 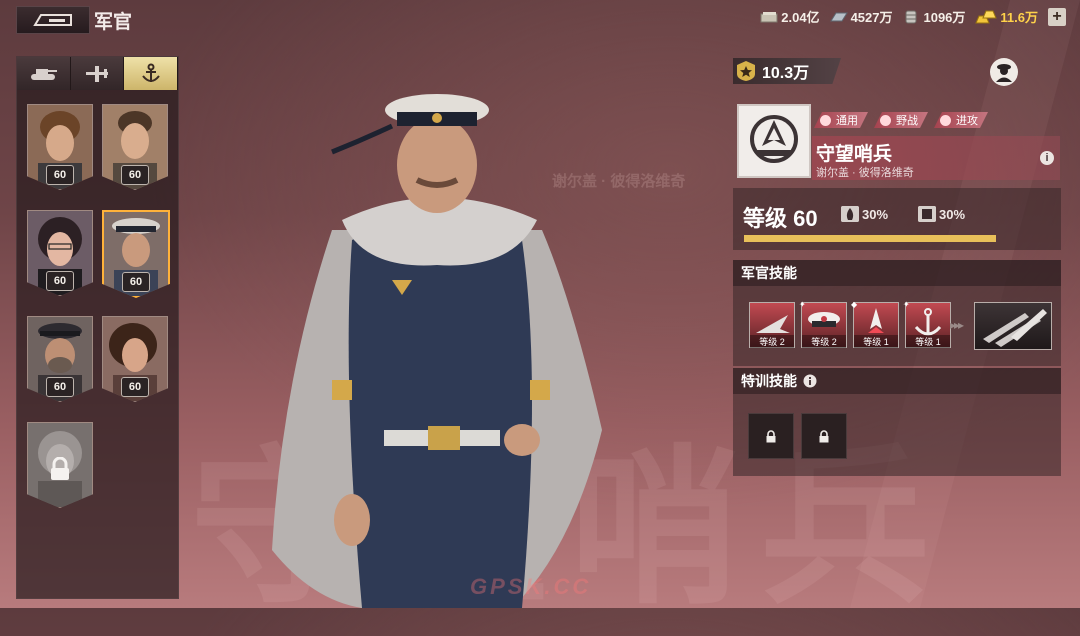 What do you see at coordinates (865, 173) in the screenshot?
I see `officer-name: 谢尔盖 · 彼得洛维奇` at bounding box center [865, 173].